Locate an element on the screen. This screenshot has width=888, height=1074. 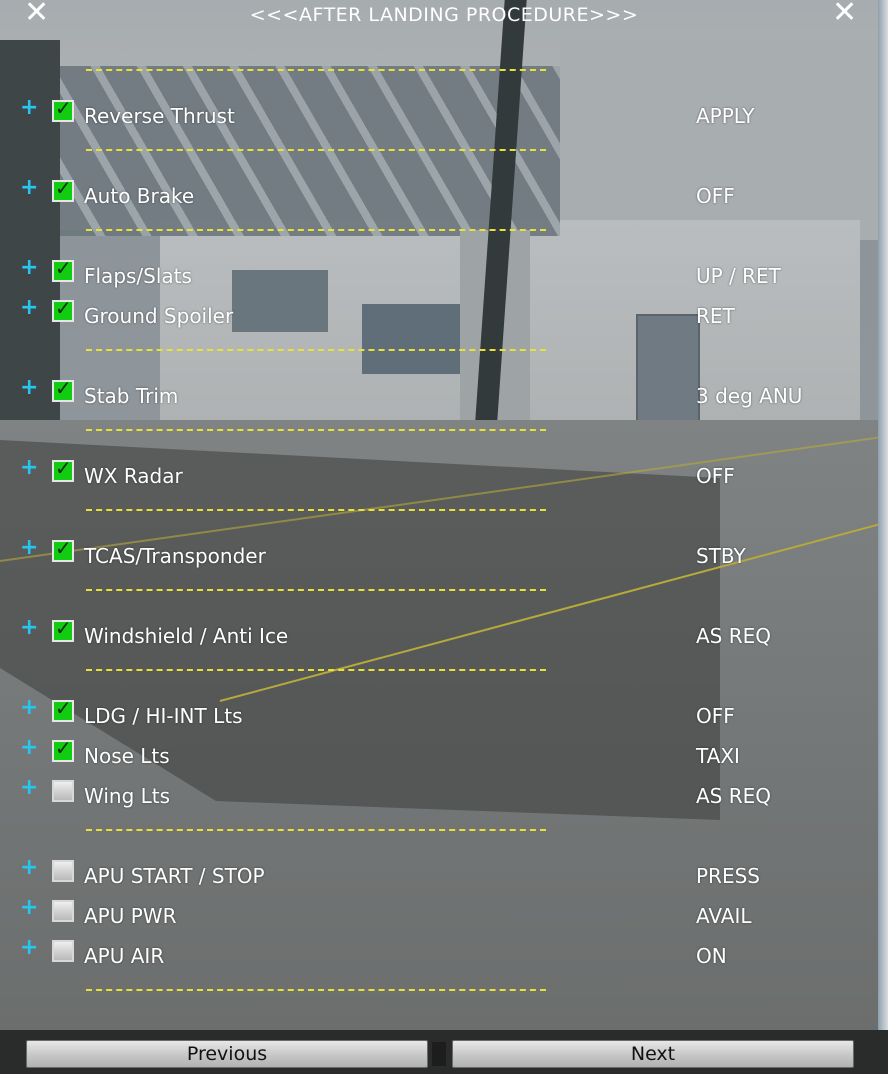
checklist-header: ✕ <<<AFTER LANDING PROCEDURE>>> ✕ is located at coordinates (444, 15).